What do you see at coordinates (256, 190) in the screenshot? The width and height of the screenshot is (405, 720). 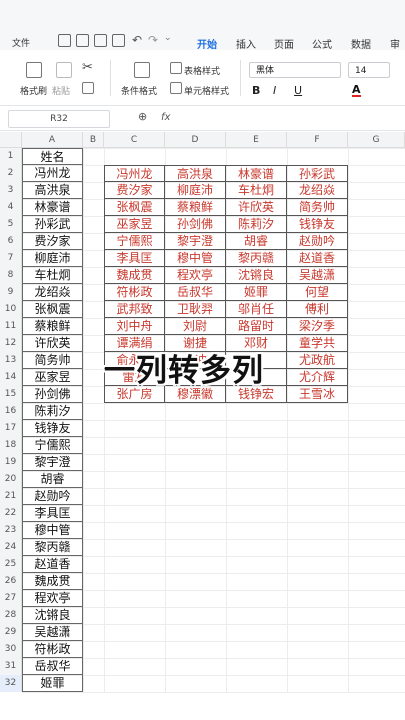 I see `matrix-cell: 车杜炯` at bounding box center [256, 190].